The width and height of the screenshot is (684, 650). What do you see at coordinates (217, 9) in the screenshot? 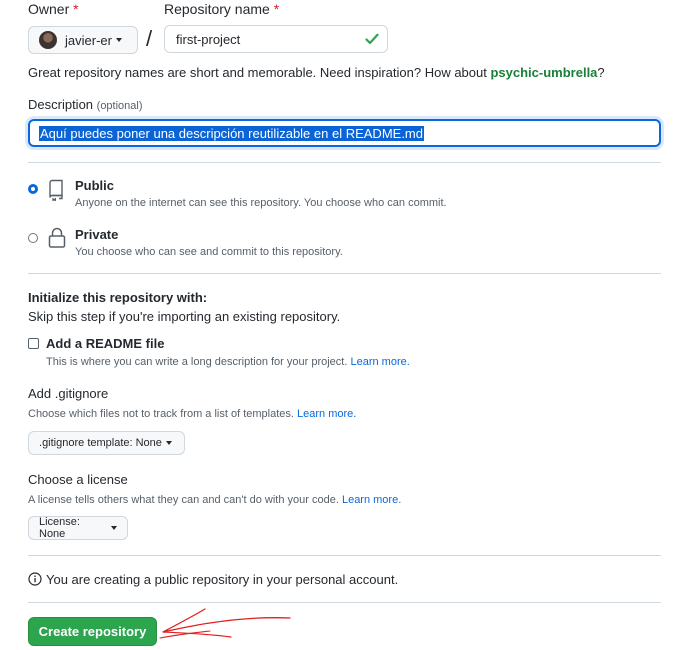
I see `repo-name-label-text: Repository name` at bounding box center [217, 9].